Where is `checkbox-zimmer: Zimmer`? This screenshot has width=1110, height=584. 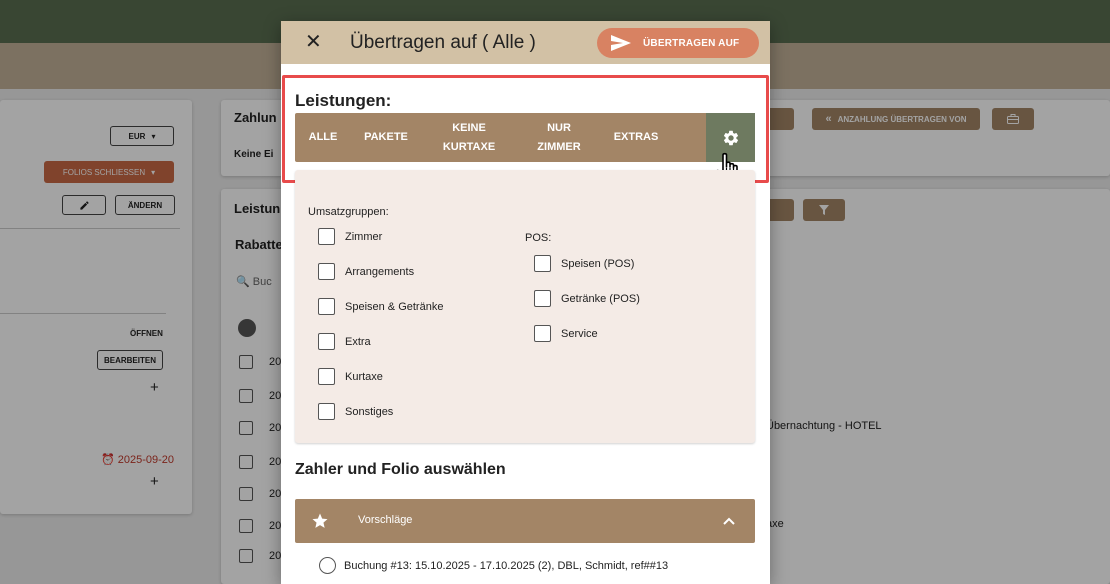 checkbox-zimmer: Zimmer is located at coordinates (350, 236).